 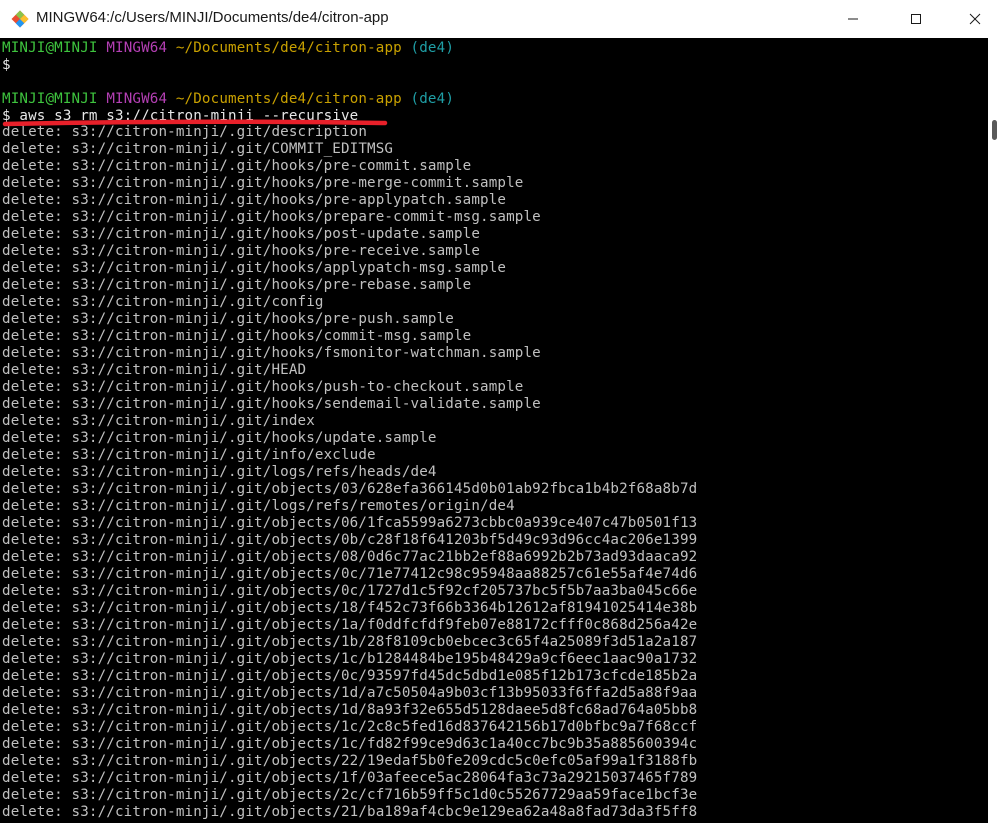 I want to click on output-line: delete: s3://citron-minji/.git/HEAD, so click(x=154, y=370).